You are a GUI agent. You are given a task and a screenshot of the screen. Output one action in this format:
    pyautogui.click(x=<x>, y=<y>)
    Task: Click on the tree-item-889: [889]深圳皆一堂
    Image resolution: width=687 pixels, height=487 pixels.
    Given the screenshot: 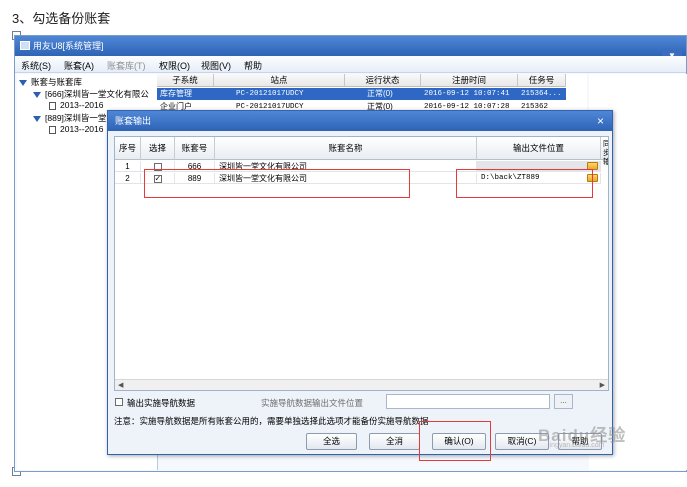 What is the action you would take?
    pyautogui.click(x=69, y=118)
    